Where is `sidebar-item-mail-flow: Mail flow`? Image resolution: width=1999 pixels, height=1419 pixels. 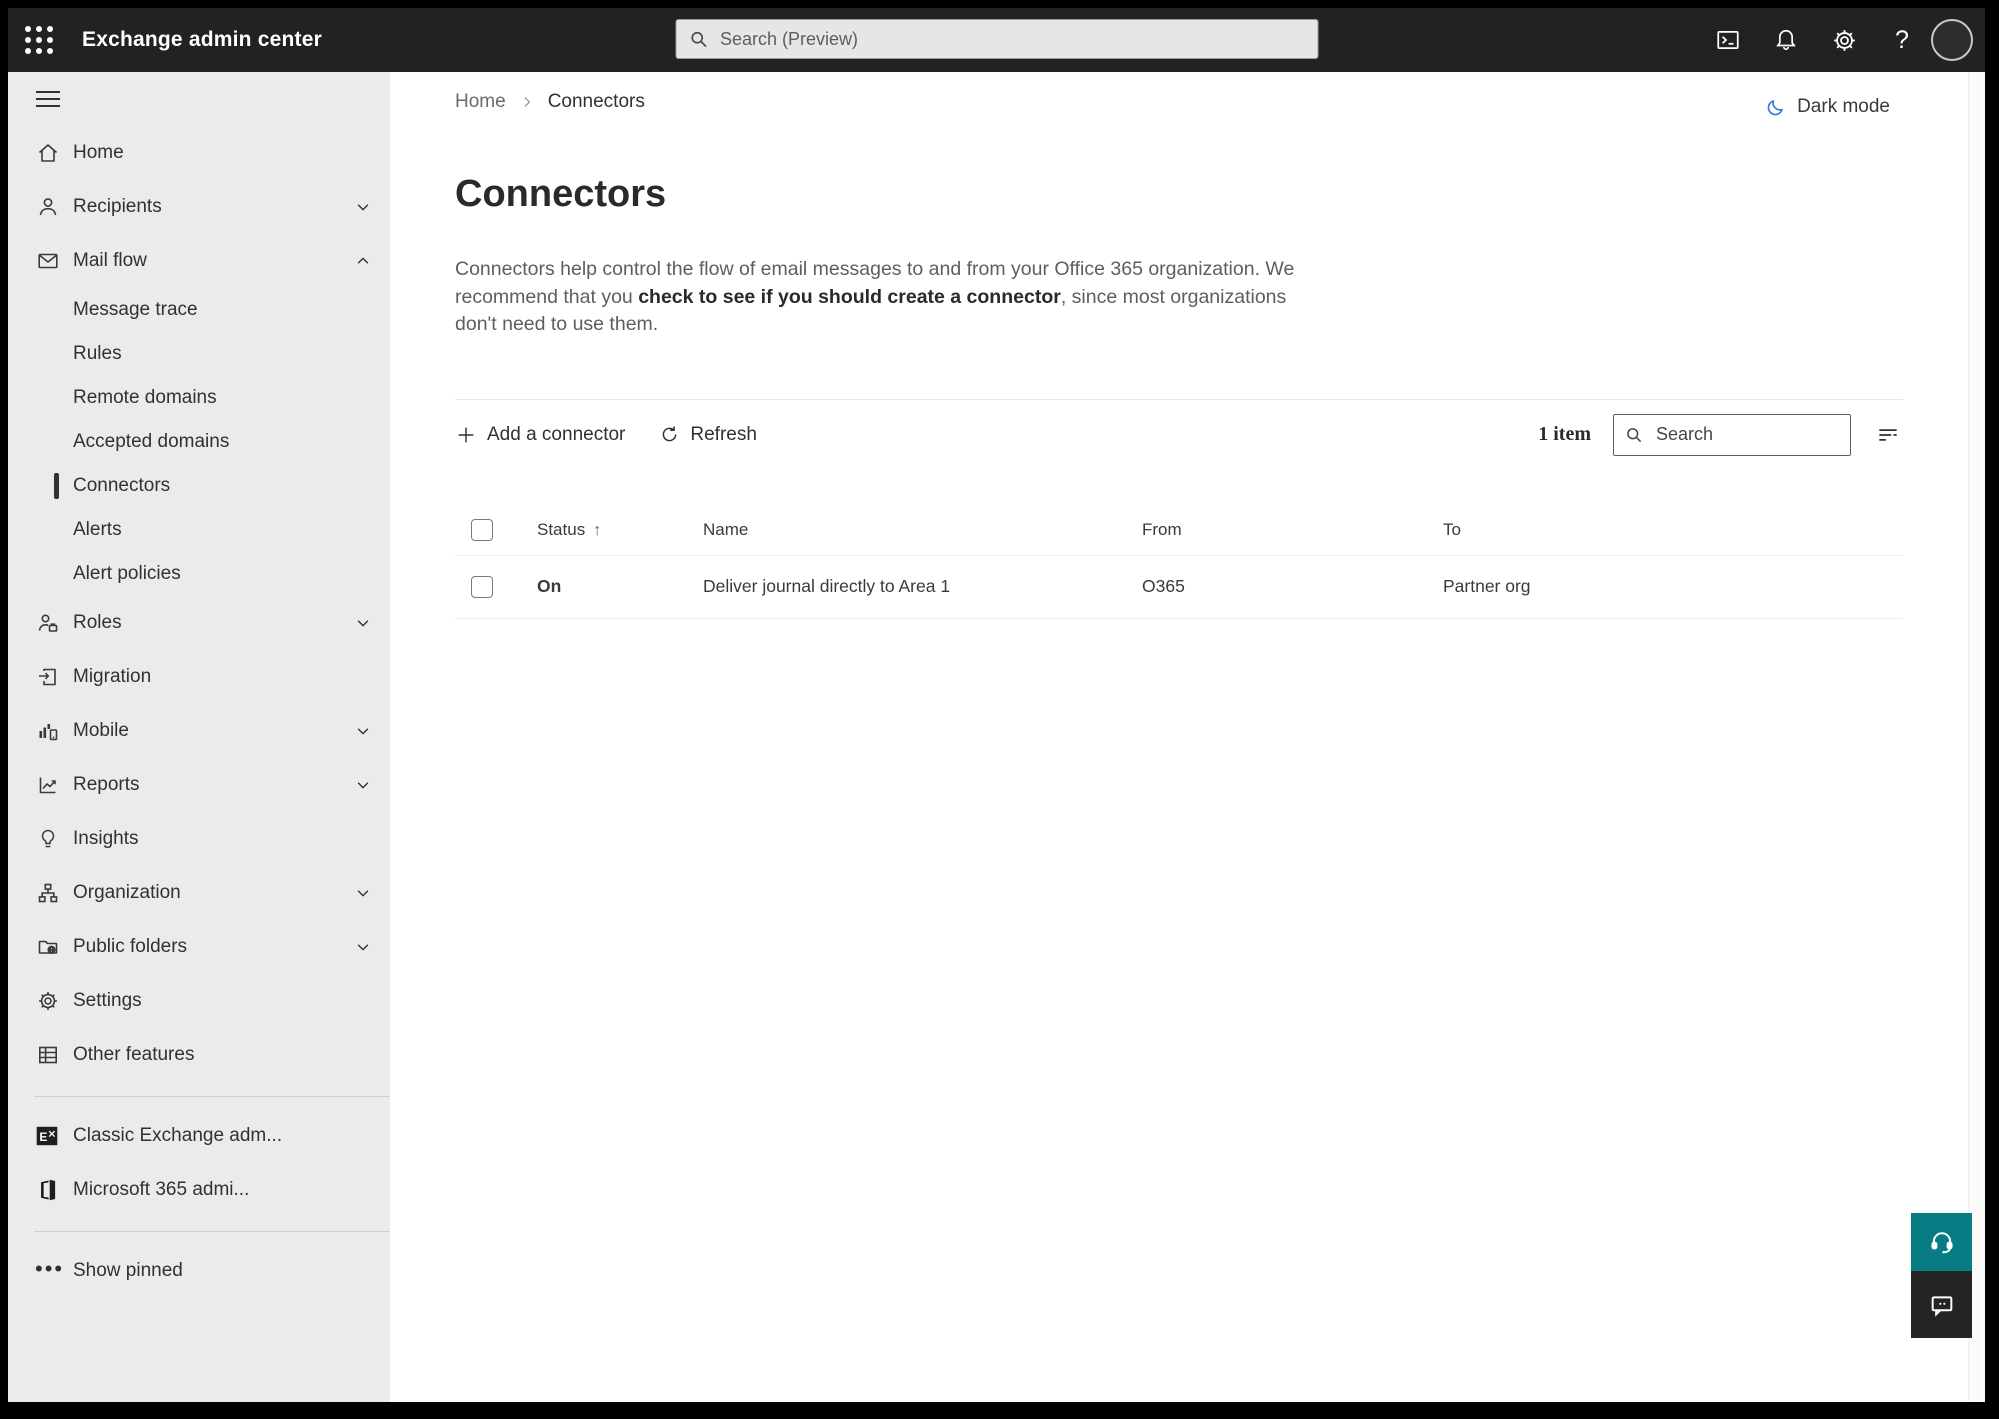
sidebar-item-mail-flow: Mail flow is located at coordinates (199, 261).